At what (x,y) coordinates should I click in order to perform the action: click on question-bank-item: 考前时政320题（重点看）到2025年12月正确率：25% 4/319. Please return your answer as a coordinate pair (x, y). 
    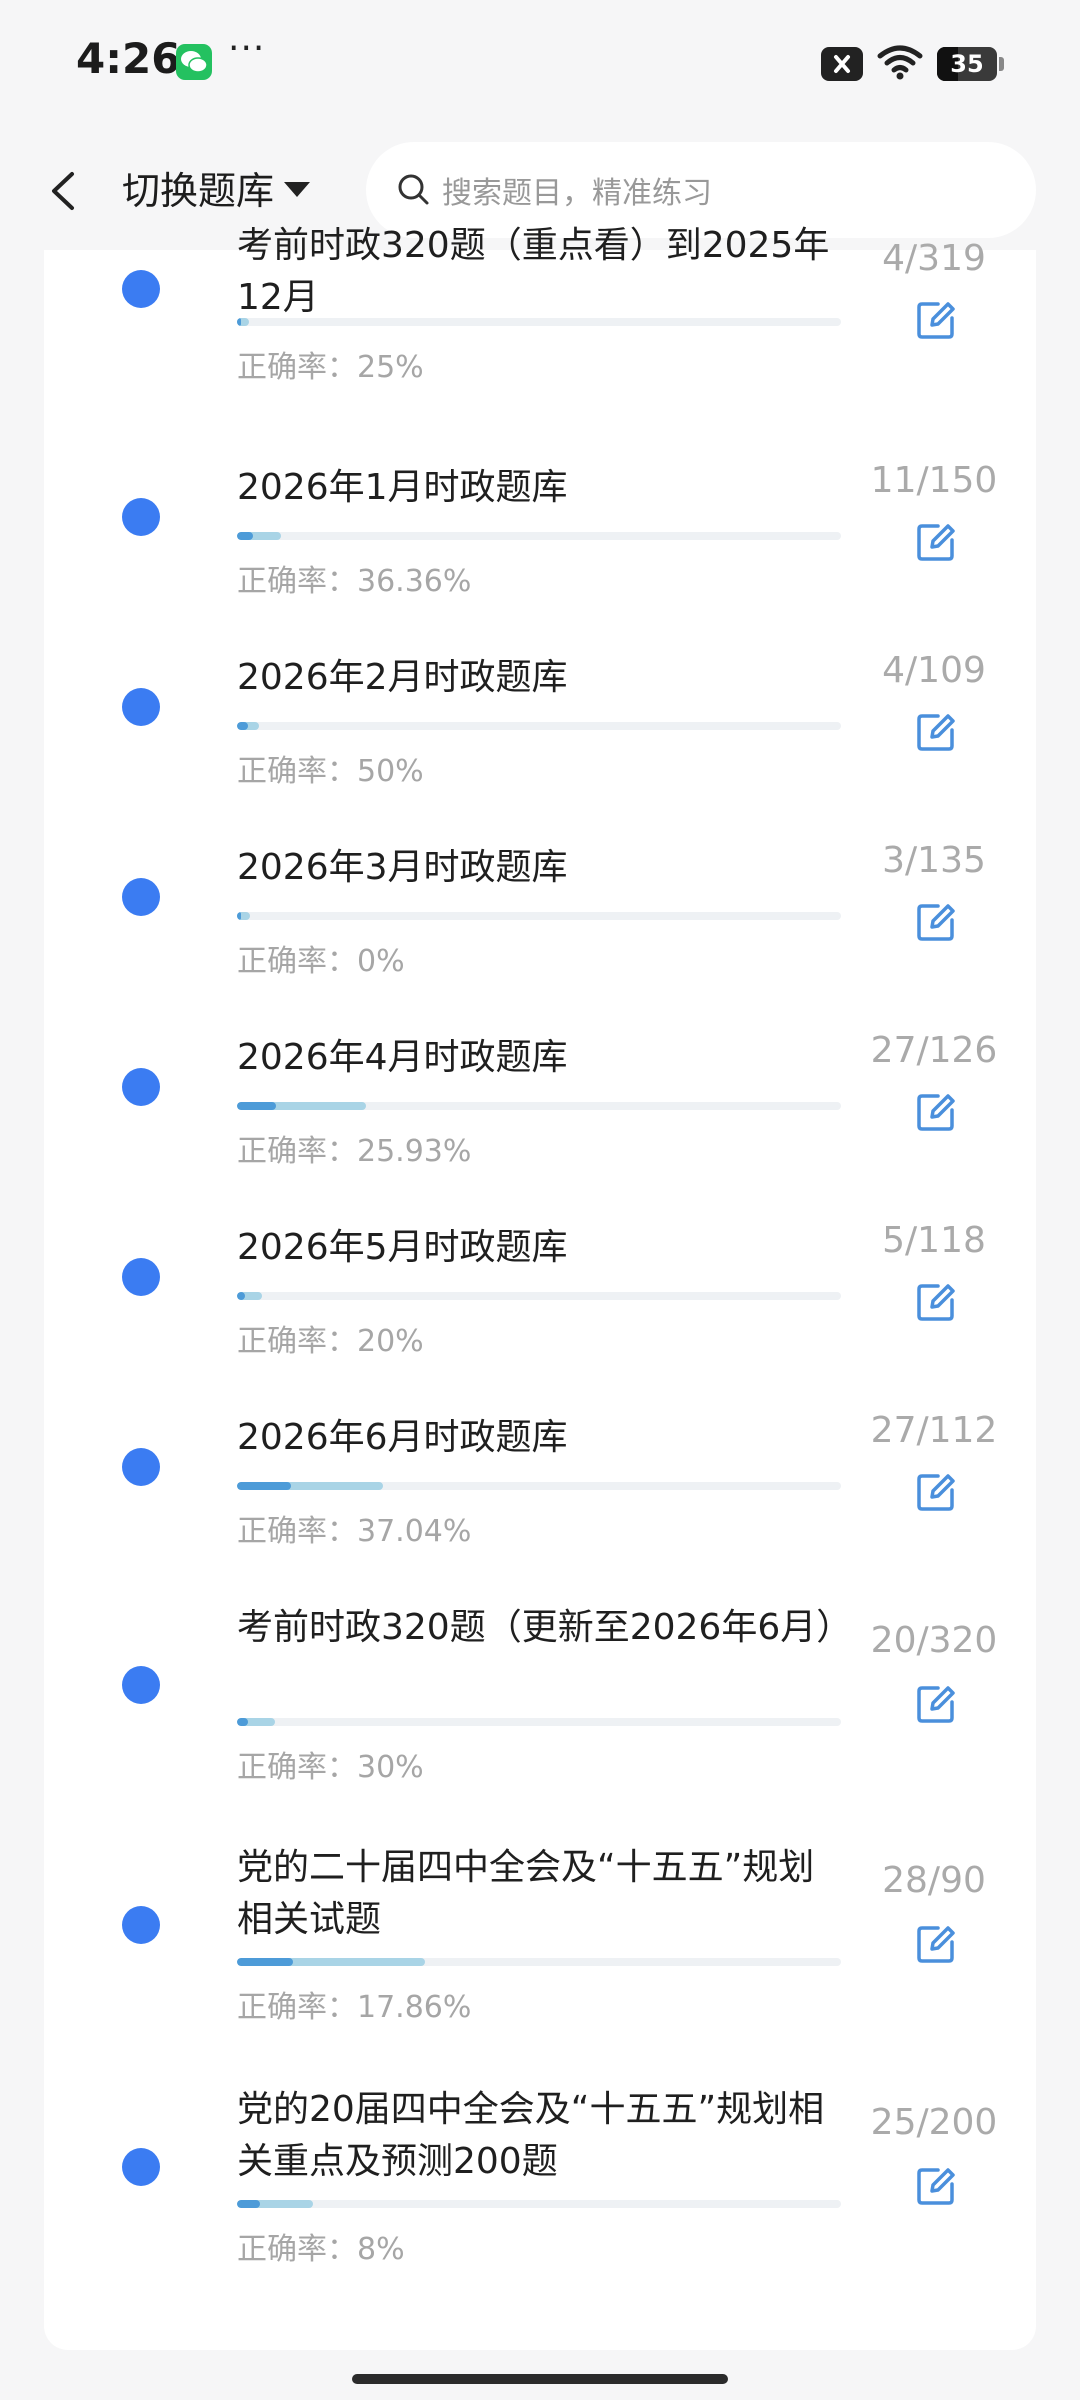
    Looking at the image, I should click on (540, 320).